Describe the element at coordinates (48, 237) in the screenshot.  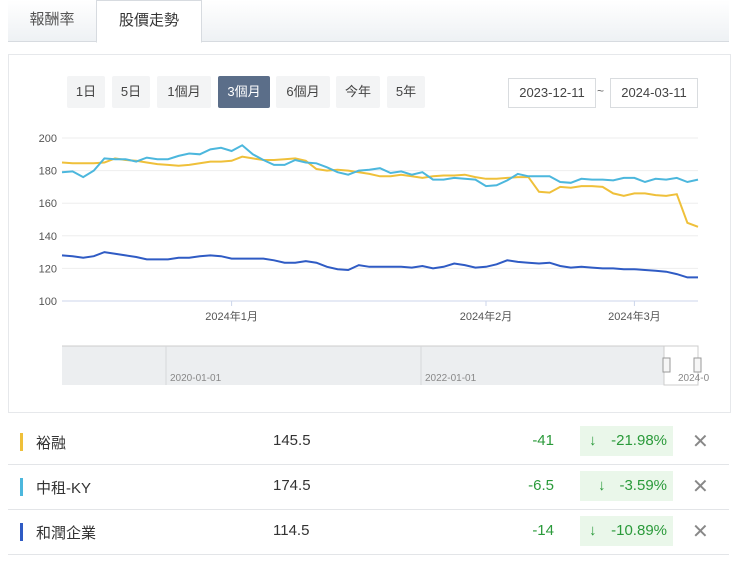
I see `y-tick-label: 140` at that location.